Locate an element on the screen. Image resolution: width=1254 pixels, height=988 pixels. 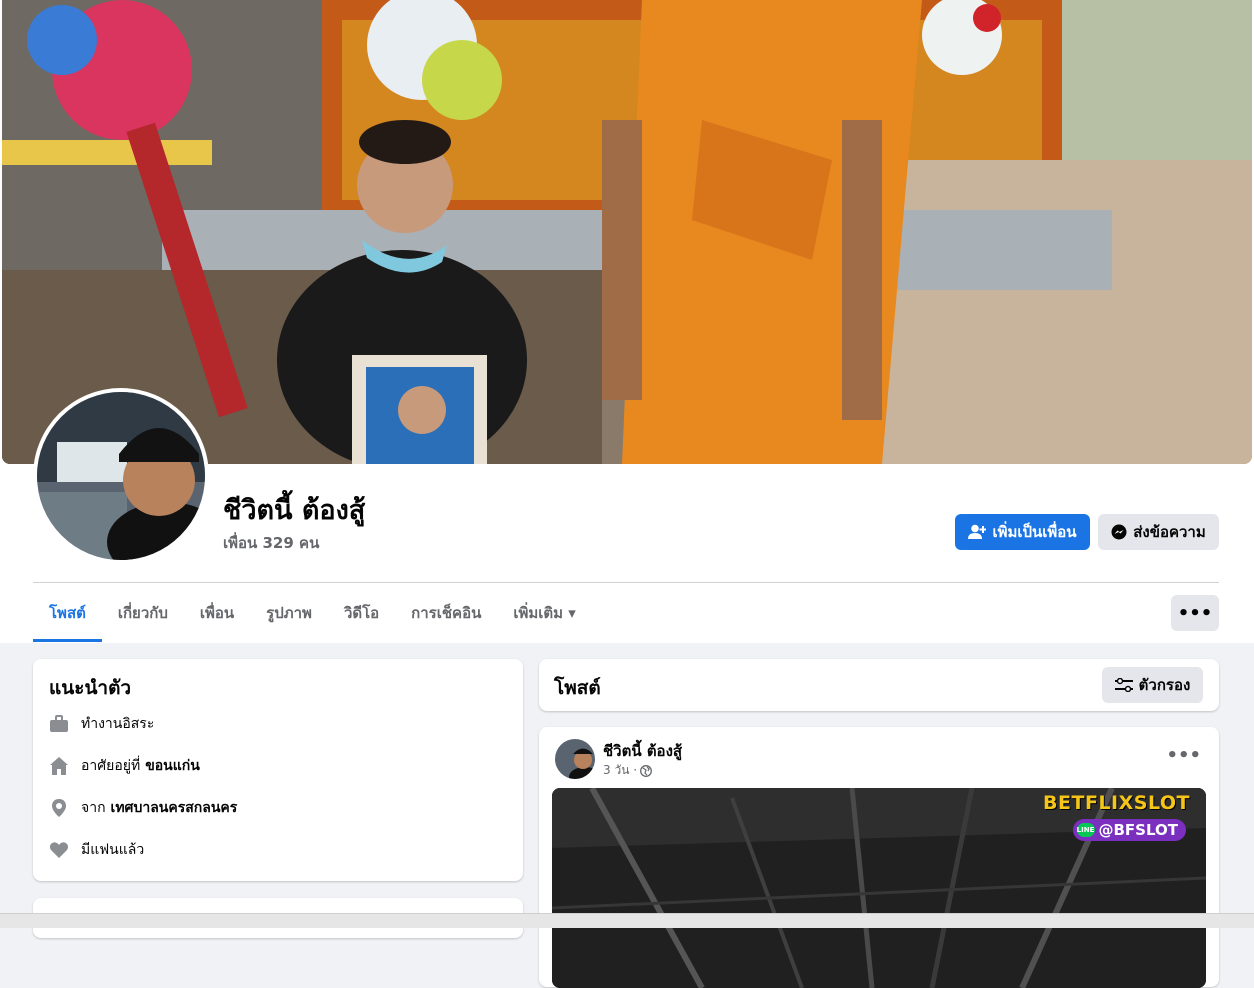
tab-about: เกี่ยวกับ is located at coordinates (143, 613).